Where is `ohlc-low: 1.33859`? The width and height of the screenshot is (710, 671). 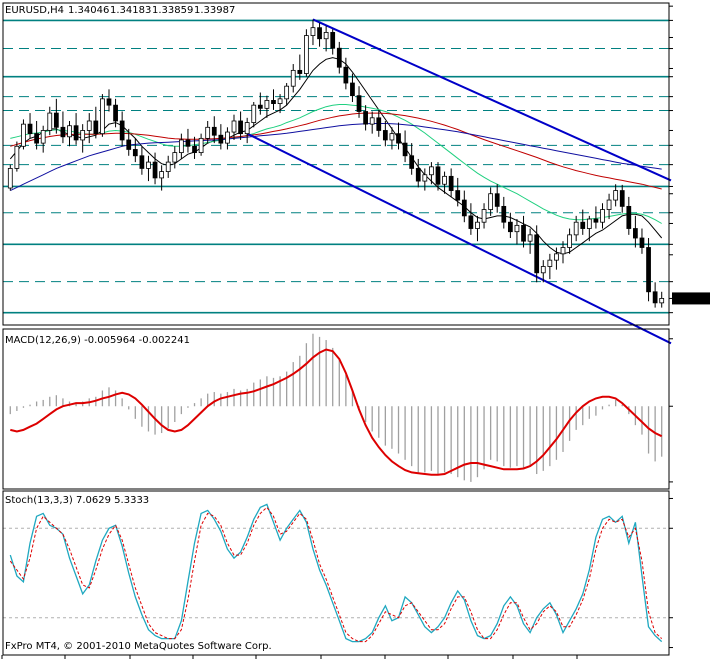
ohlc-low: 1.33859 is located at coordinates (172, 10).